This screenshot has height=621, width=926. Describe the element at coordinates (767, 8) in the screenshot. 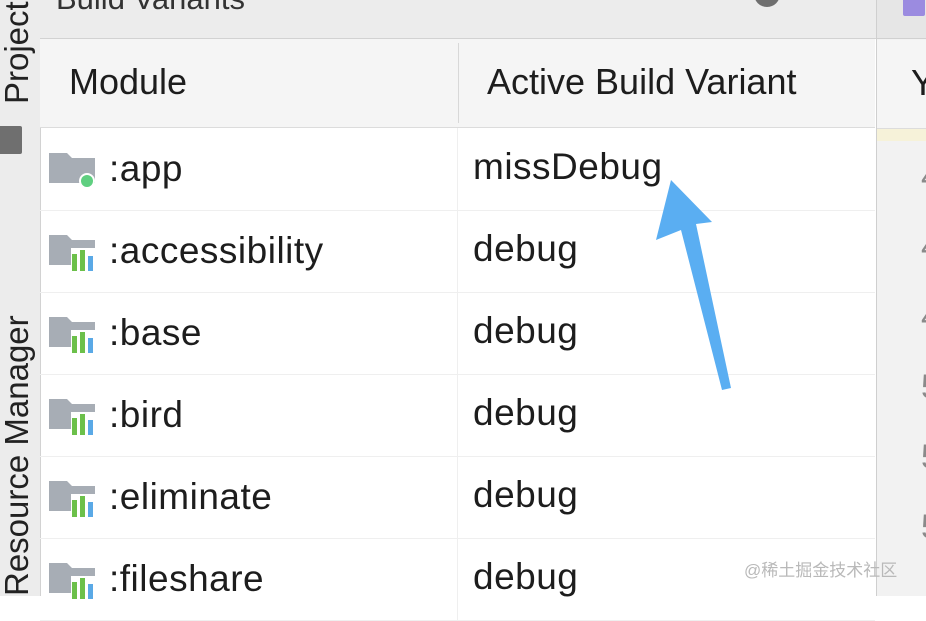

I see `gear-icon` at that location.